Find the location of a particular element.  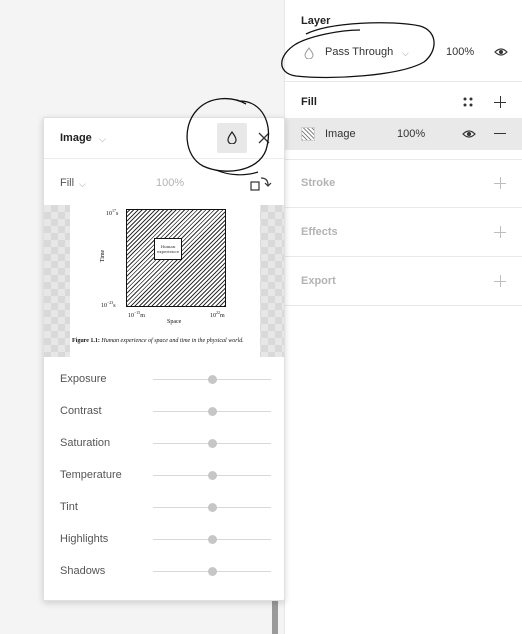

popup-opacity: 100% is located at coordinates (170, 183).